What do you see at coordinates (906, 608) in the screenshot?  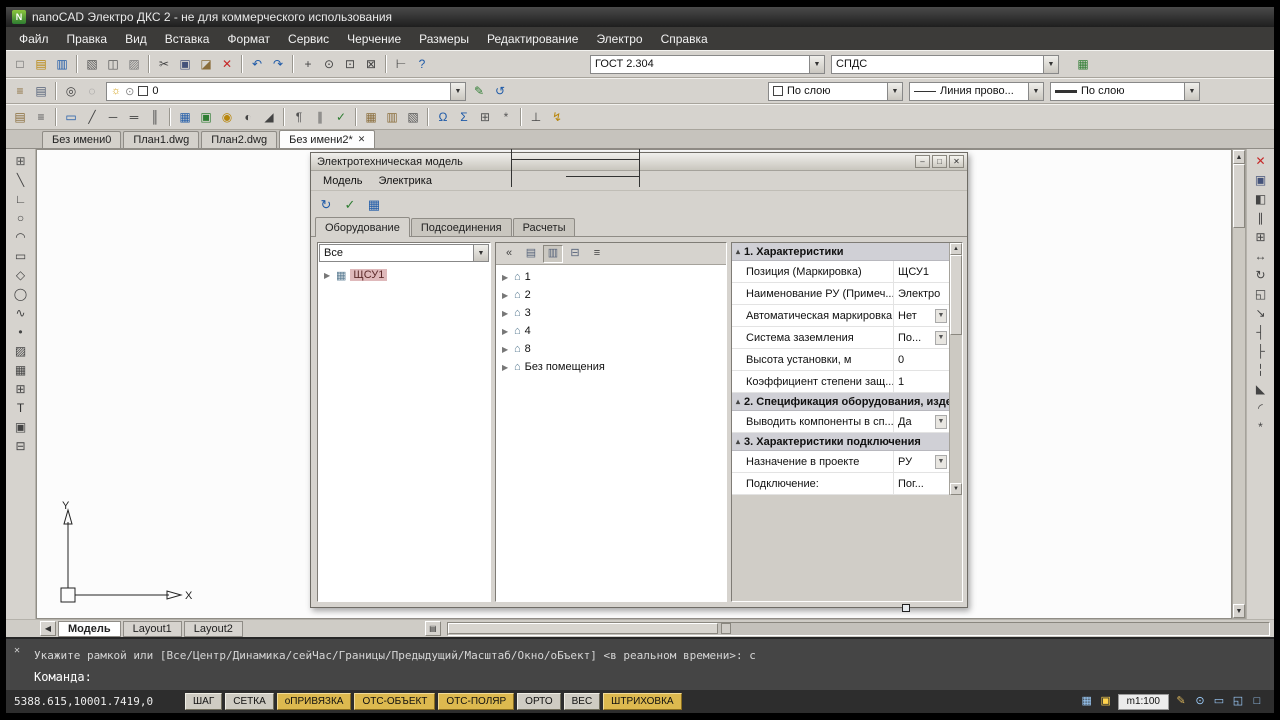 I see `resize-grip` at bounding box center [906, 608].